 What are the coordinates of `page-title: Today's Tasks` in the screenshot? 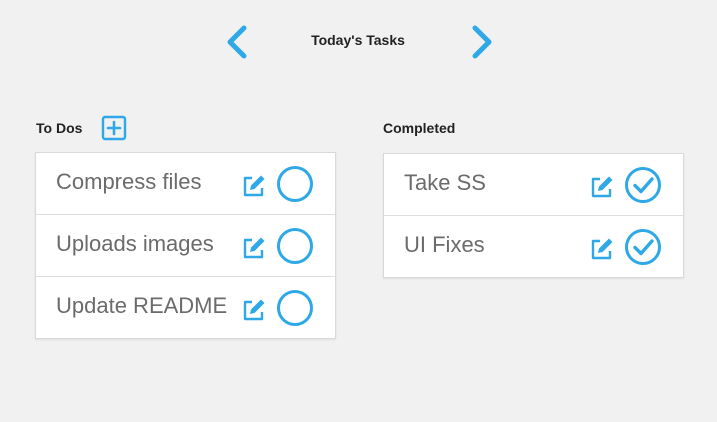 It's located at (358, 40).